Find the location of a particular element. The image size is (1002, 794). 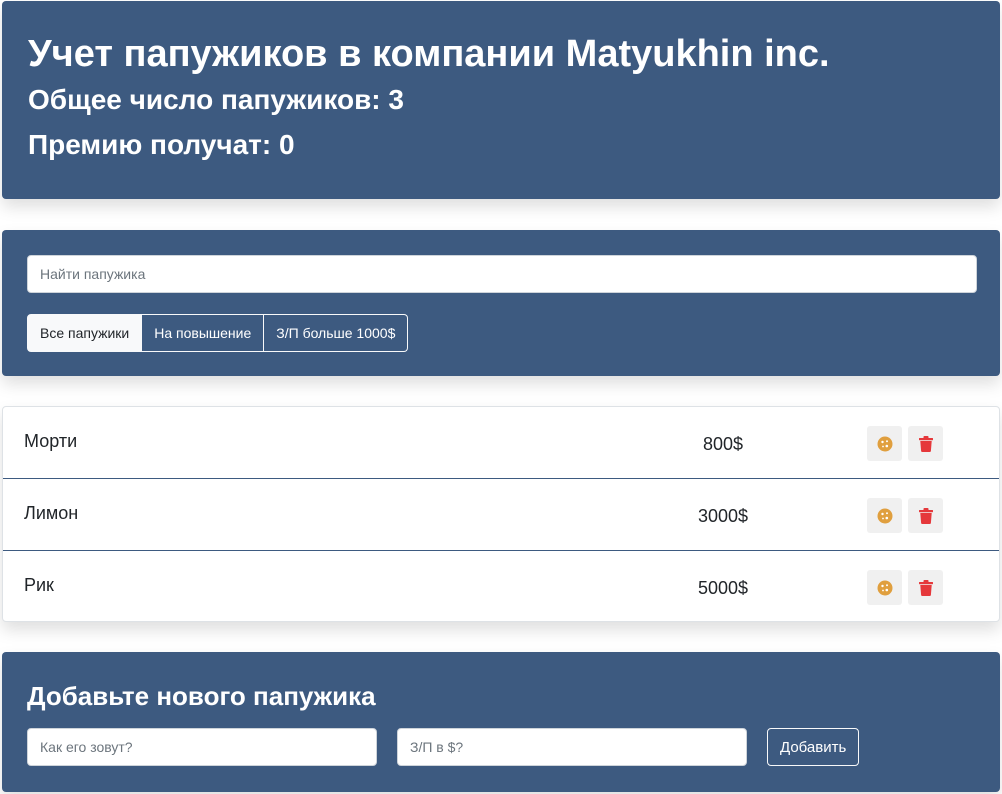

employee-salary: 3000$ is located at coordinates (723, 516).